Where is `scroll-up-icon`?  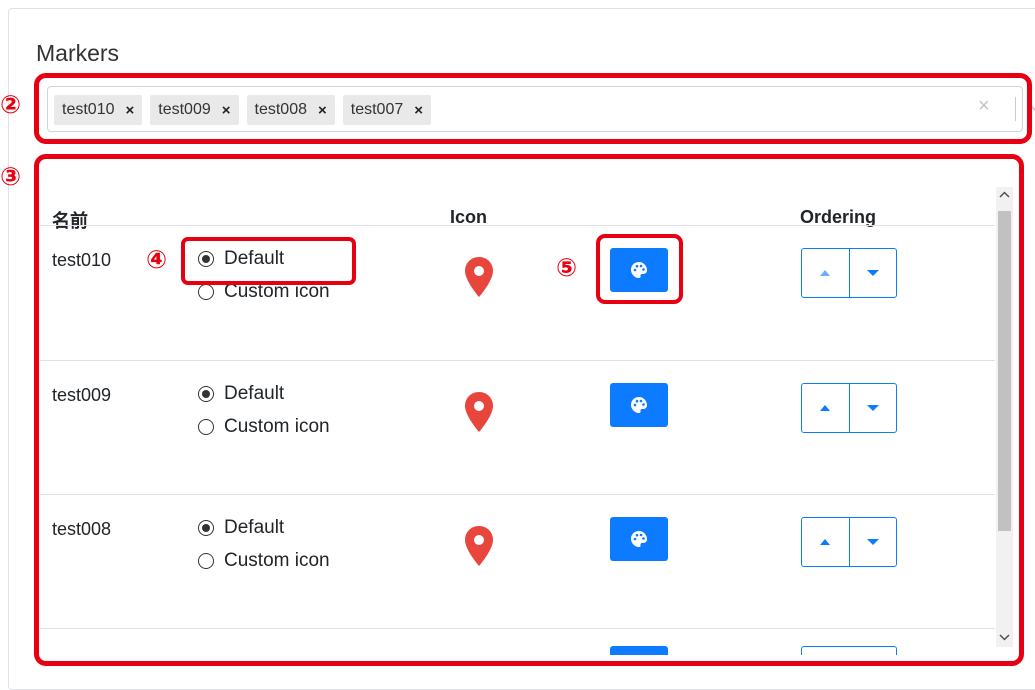
scroll-up-icon is located at coordinates (1004, 195).